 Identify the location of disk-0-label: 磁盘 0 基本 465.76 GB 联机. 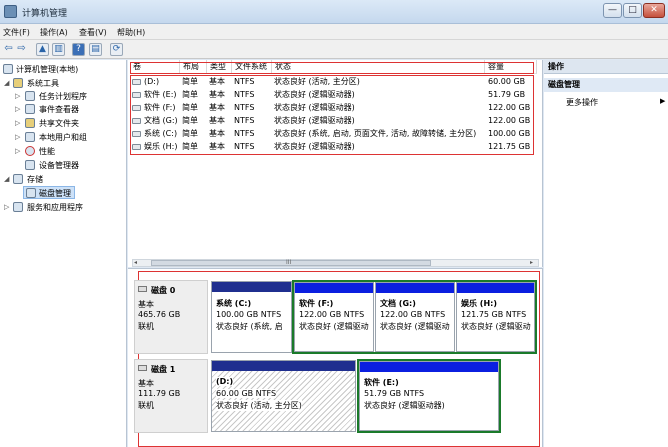
(171, 317).